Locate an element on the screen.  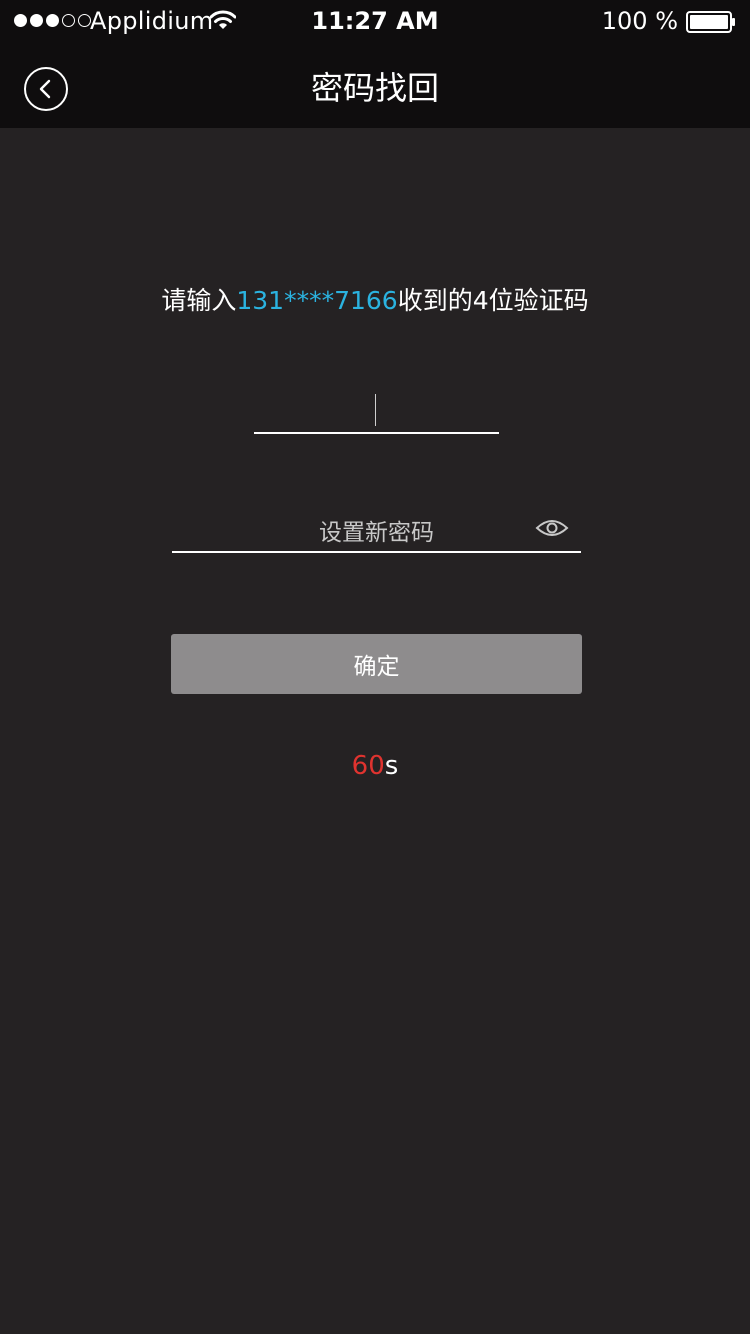
battery-icon is located at coordinates (710, 22).